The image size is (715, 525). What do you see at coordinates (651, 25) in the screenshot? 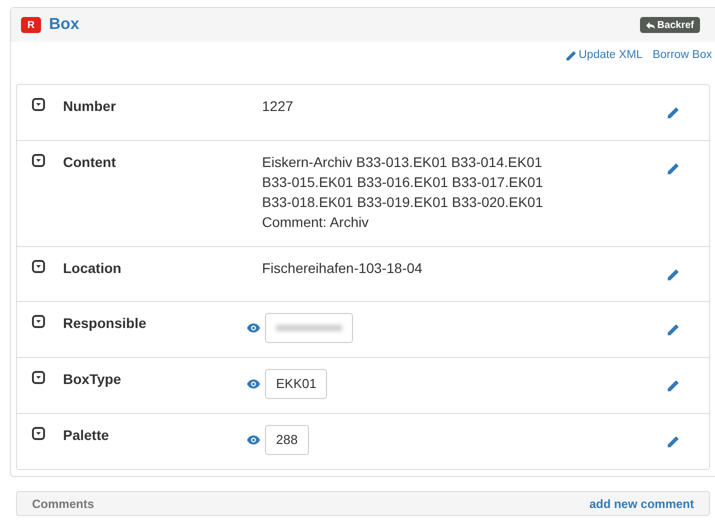
I see `reply-arrow-icon` at bounding box center [651, 25].